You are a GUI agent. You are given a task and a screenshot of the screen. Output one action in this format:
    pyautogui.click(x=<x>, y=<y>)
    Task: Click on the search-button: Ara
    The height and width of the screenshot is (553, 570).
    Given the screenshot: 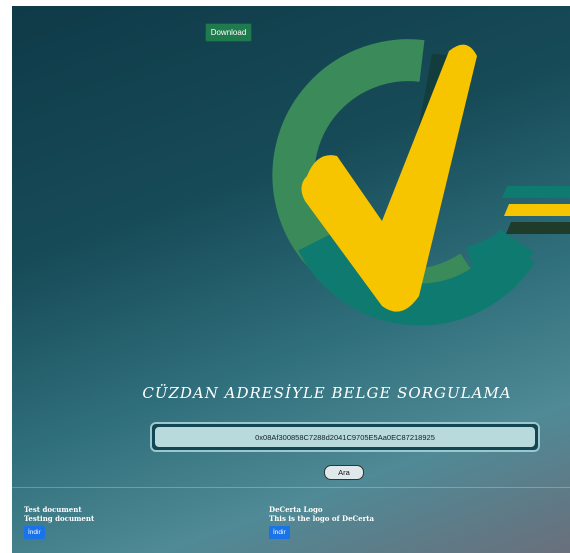 What is the action you would take?
    pyautogui.click(x=344, y=472)
    